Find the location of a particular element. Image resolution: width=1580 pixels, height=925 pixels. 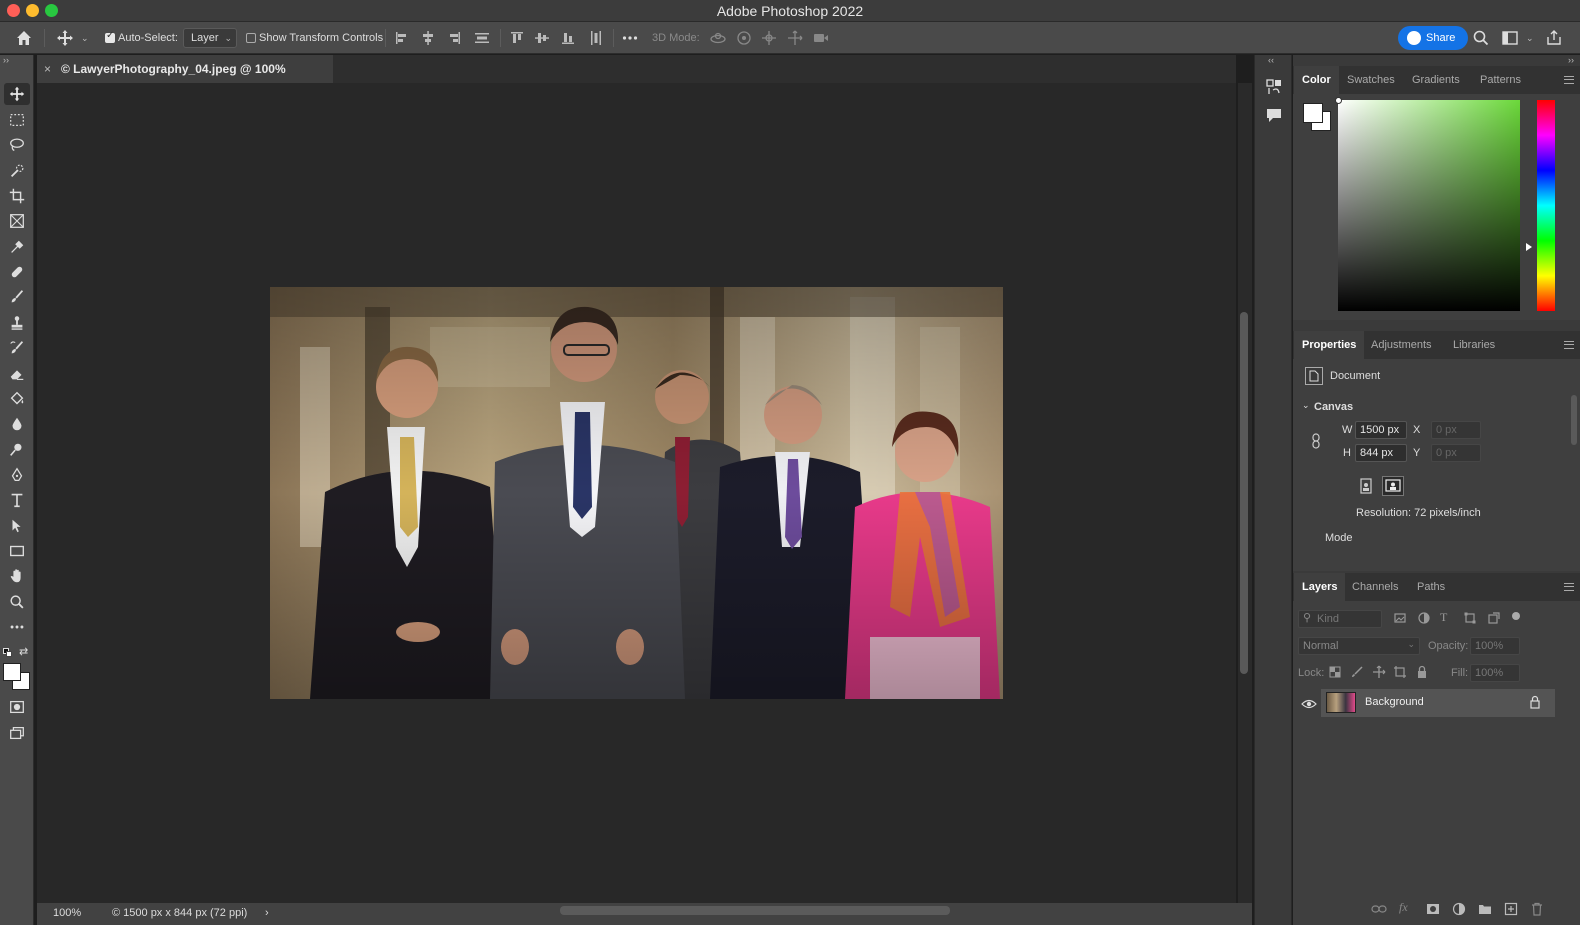

hue-slider is located at coordinates (1546, 205).